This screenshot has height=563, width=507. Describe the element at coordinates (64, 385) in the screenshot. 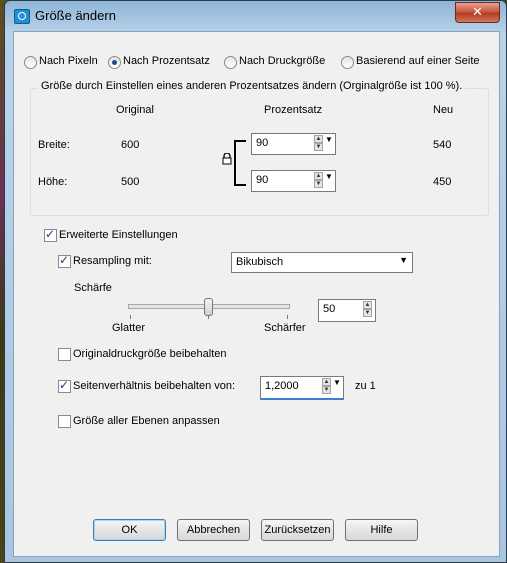

I see `keep-aspect-checkbox` at that location.